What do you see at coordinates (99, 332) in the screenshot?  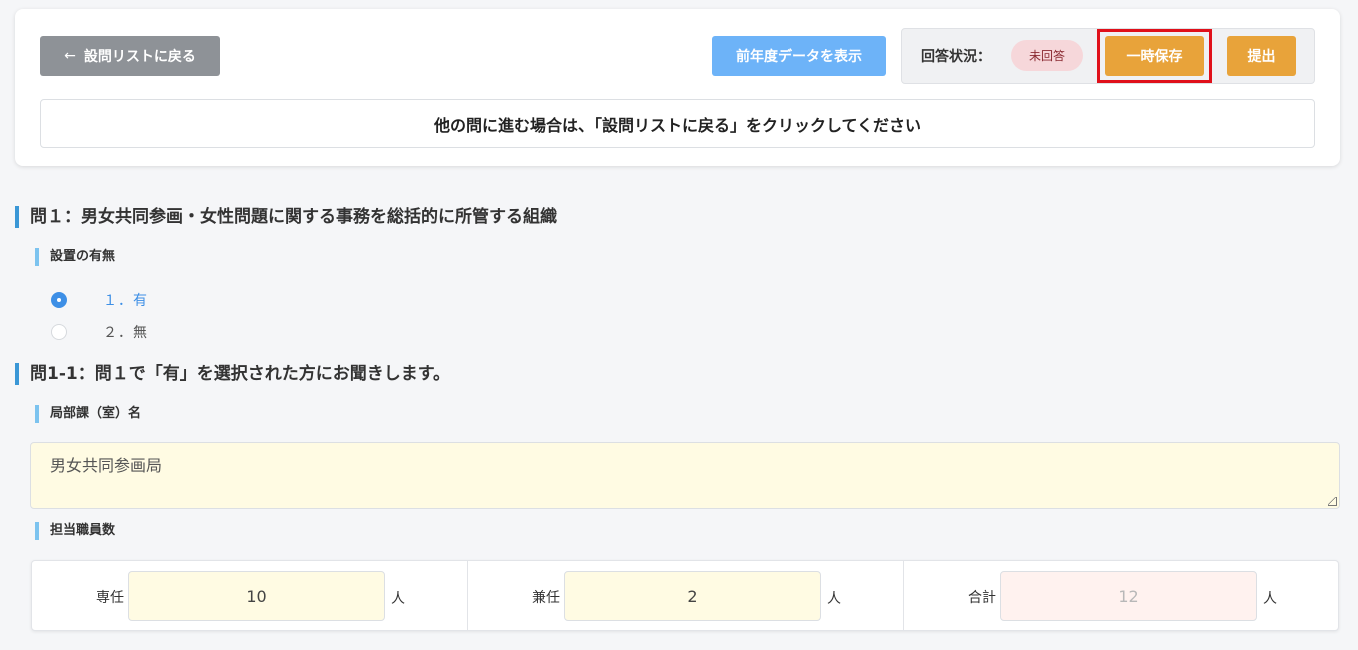 I see `radio-option-no: ２．無` at bounding box center [99, 332].